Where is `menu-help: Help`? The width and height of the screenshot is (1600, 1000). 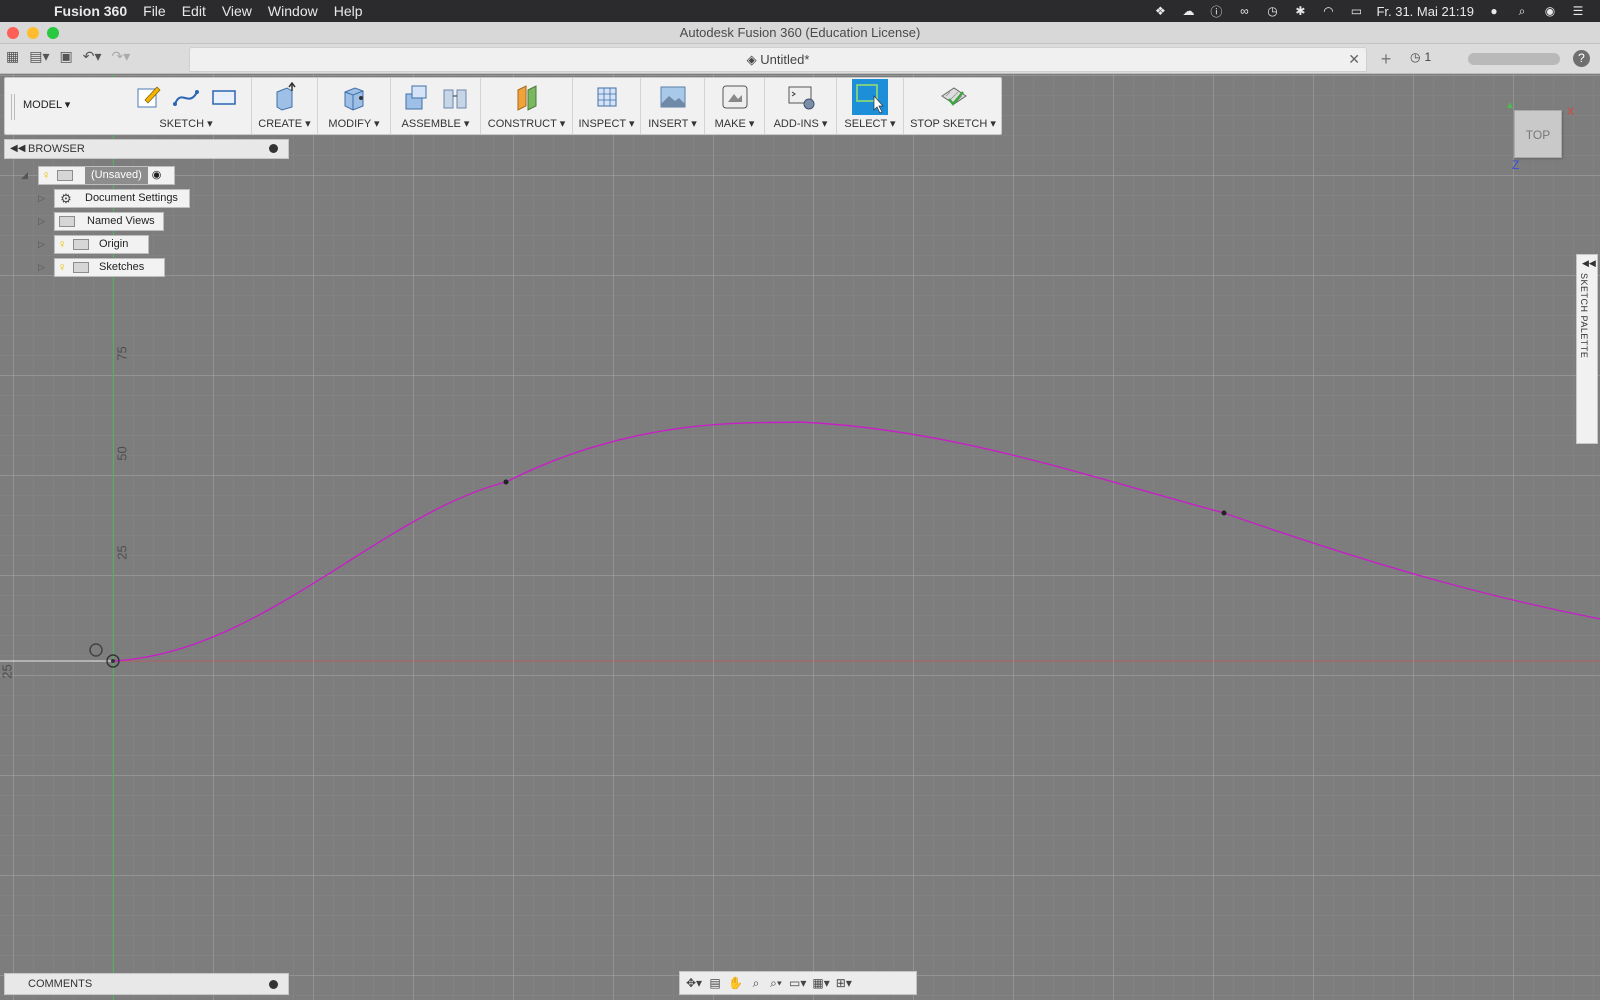 menu-help: Help is located at coordinates (348, 11).